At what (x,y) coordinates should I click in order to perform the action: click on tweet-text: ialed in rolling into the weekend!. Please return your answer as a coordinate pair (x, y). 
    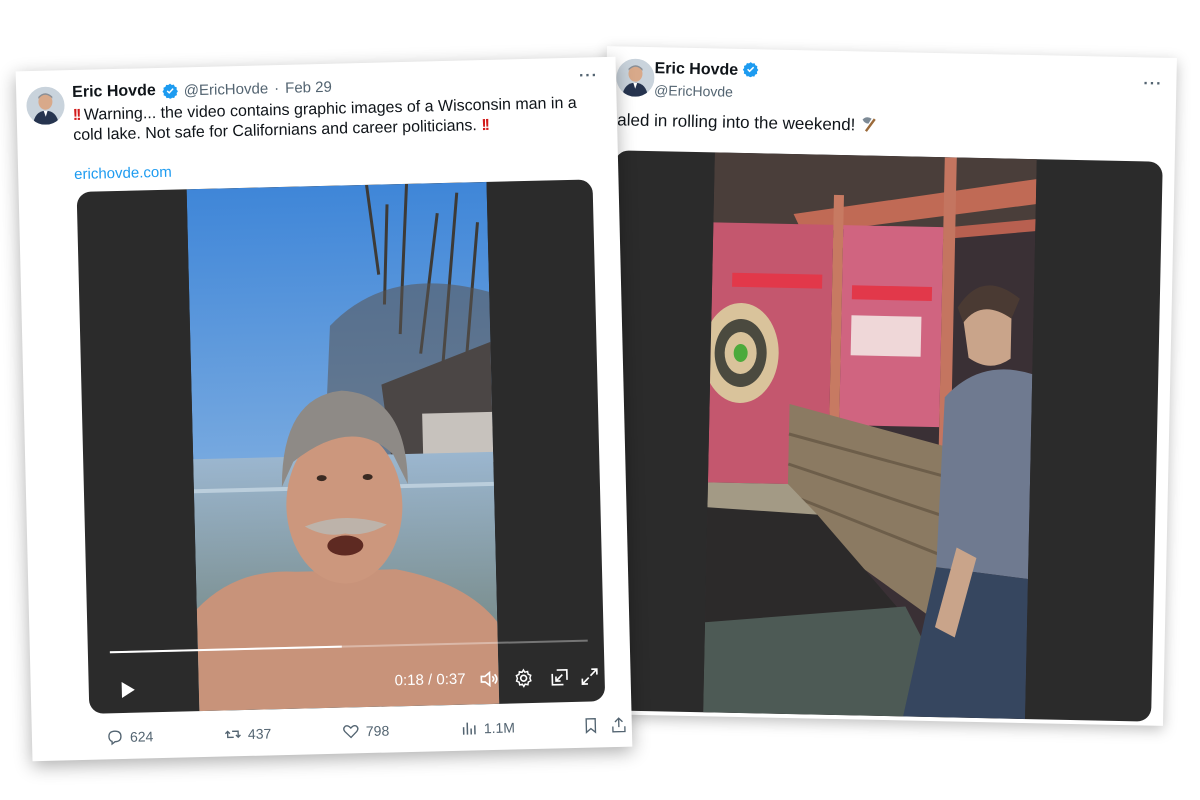
    Looking at the image, I should click on (746, 123).